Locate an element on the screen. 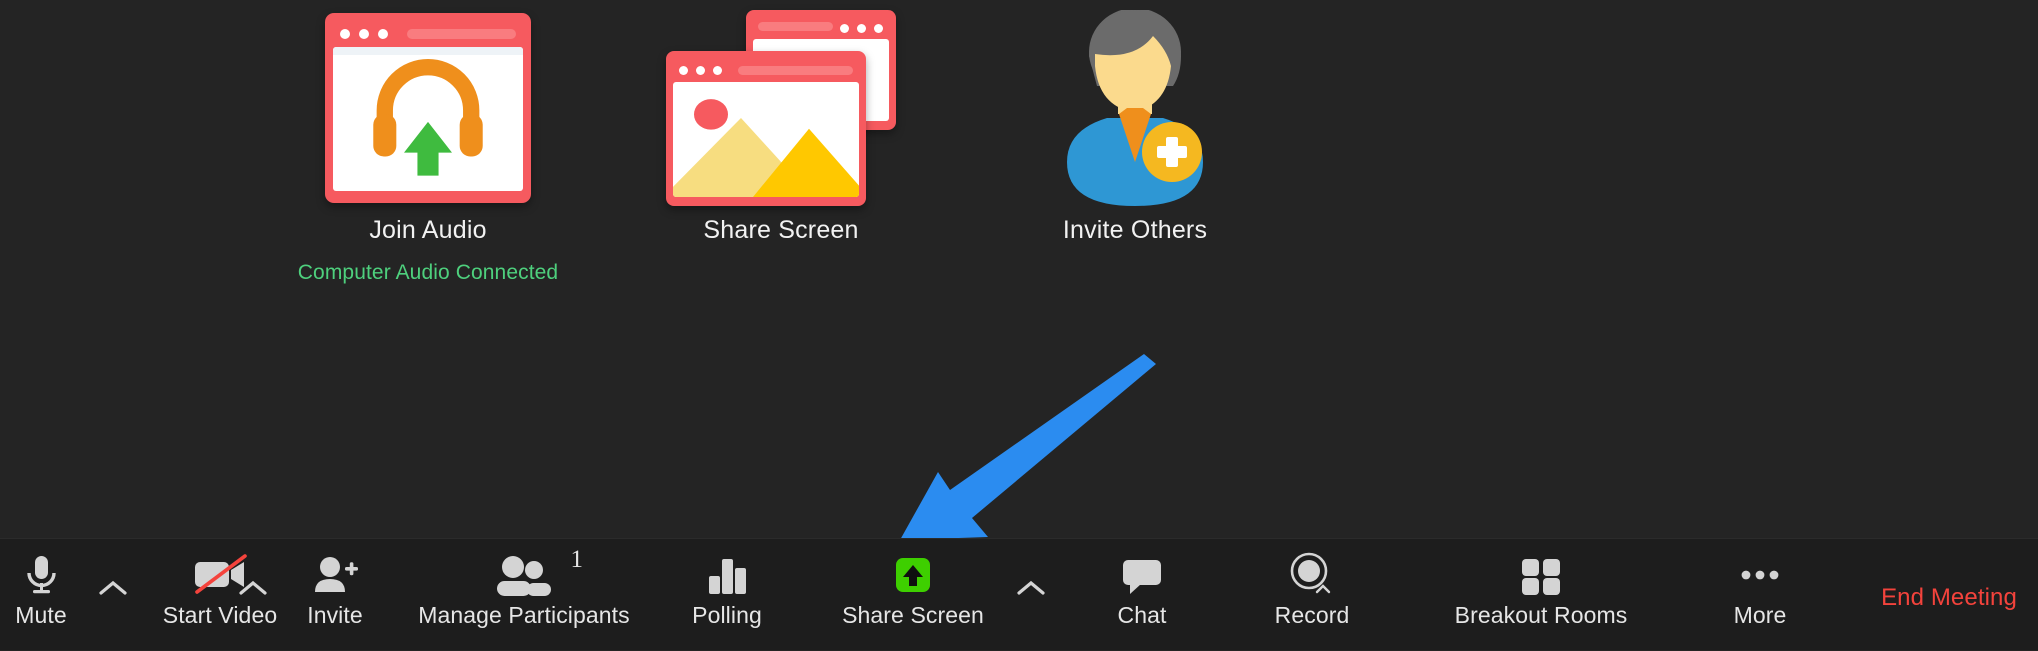  invite-others-label: Invite Others is located at coordinates (1135, 230).